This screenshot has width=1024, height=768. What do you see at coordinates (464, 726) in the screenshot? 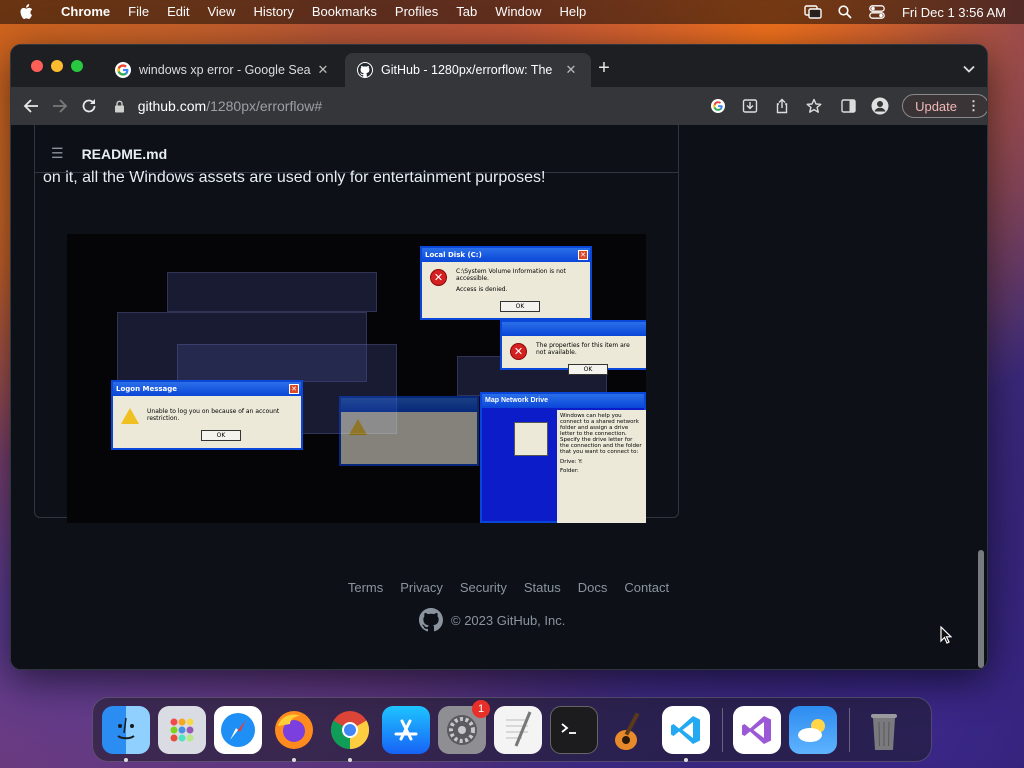
I see `dock-system-settings-icon: 1` at bounding box center [464, 726].